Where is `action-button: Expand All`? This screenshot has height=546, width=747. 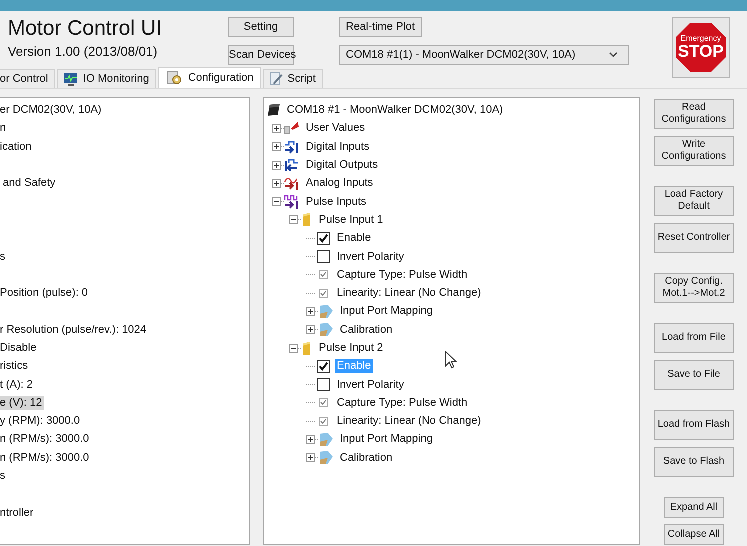 action-button: Expand All is located at coordinates (694, 507).